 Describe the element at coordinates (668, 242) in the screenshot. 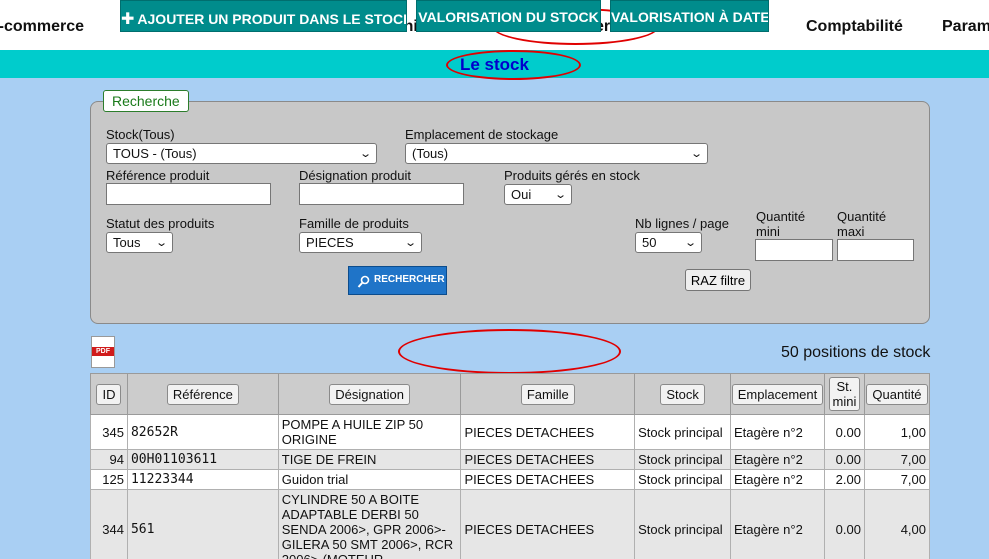

I see `nblignes-select: 50 ⌄` at that location.